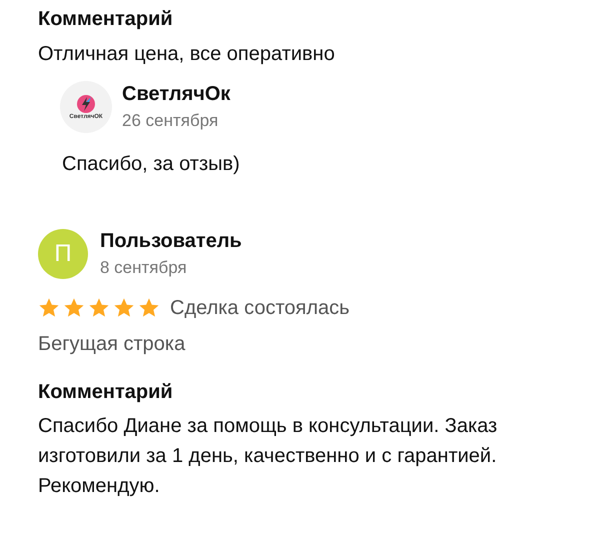 The image size is (597, 540). Describe the element at coordinates (144, 268) in the screenshot. I see `review-date: 8 сентября` at that location.